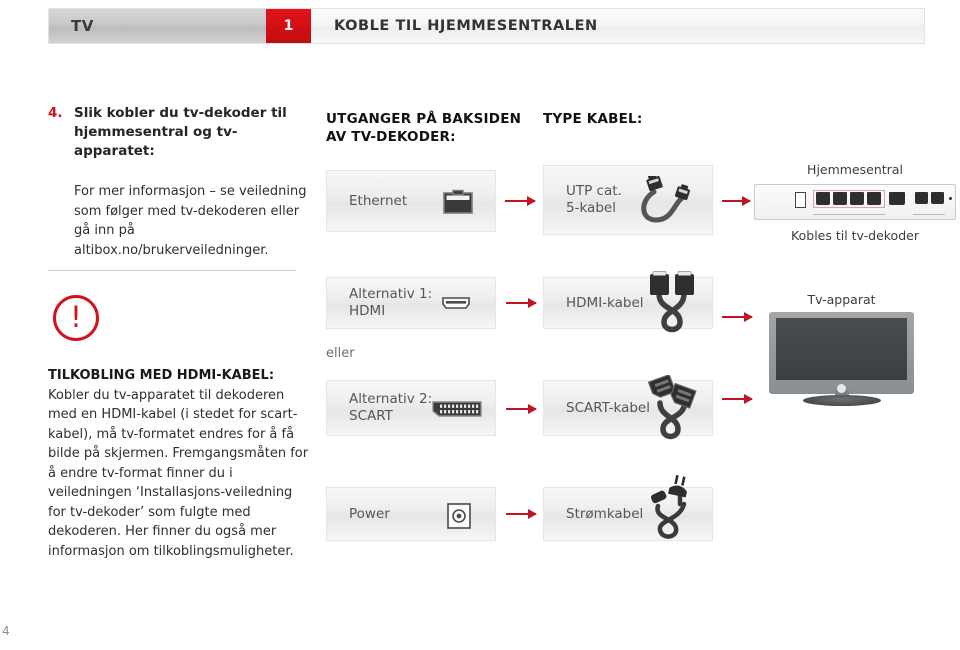 The width and height of the screenshot is (960, 650). I want to click on arrow-hdmi-to-hdmicable, so click(521, 303).